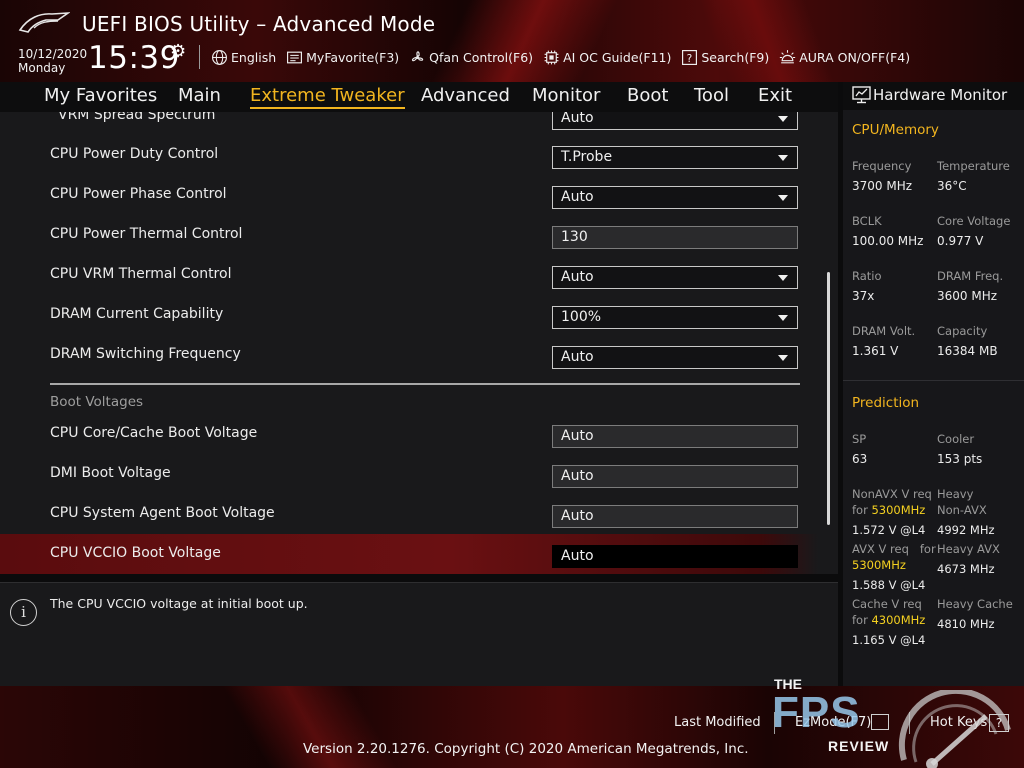 The height and width of the screenshot is (768, 1024). I want to click on chip-icon, so click(551, 57).